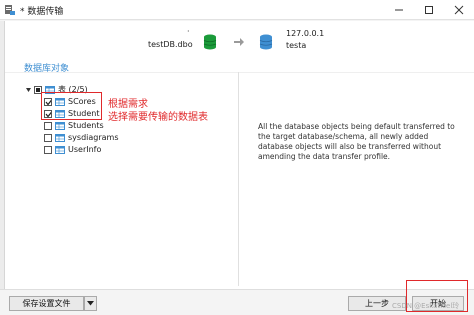 This screenshot has width=474, height=315. What do you see at coordinates (86, 125) in the screenshot?
I see `tree-item-label: Students` at bounding box center [86, 125].